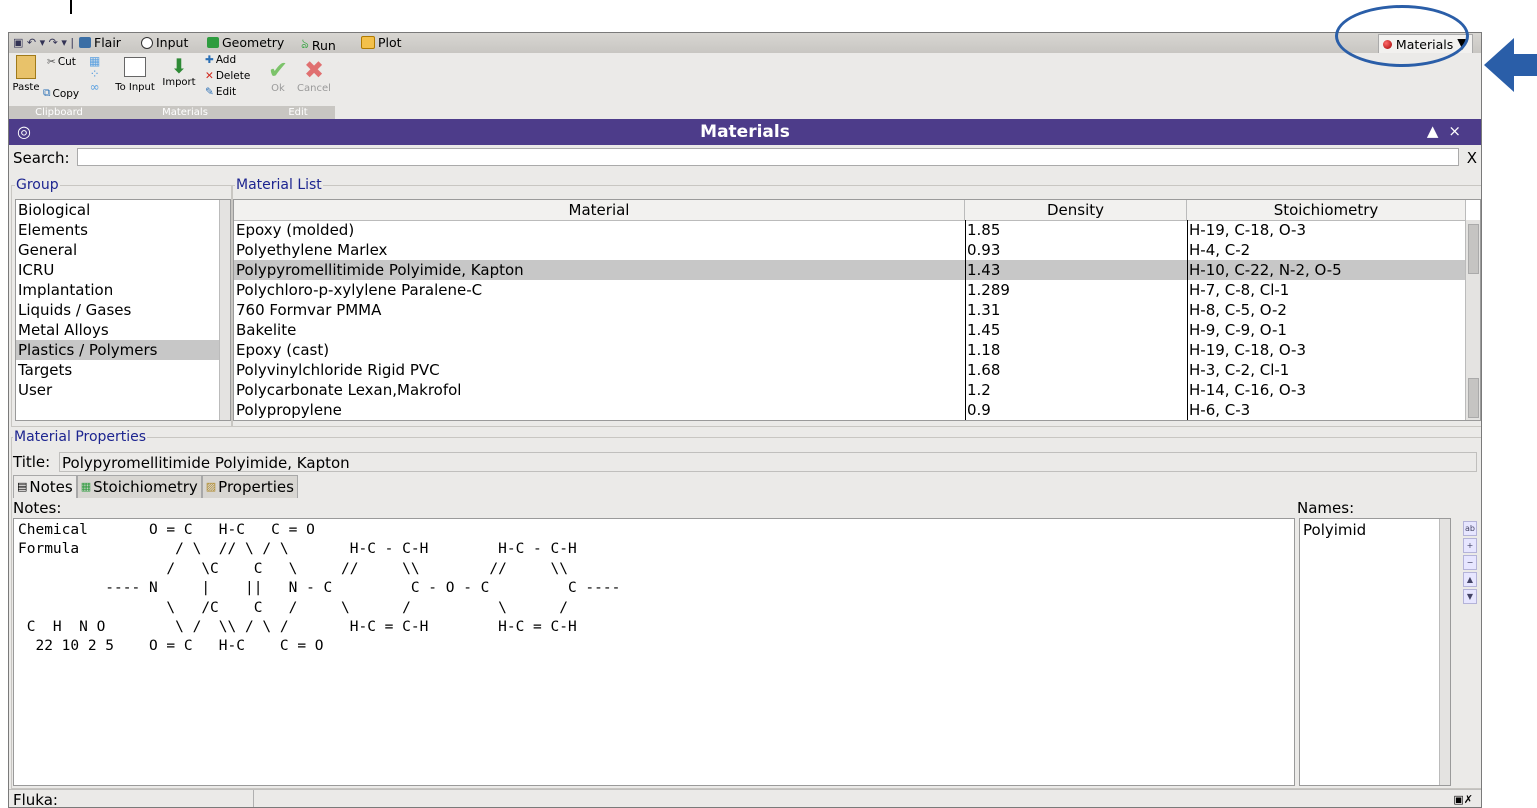 This screenshot has height=808, width=1537. Describe the element at coordinates (283, 350) in the screenshot. I see `material-cell: Epoxy (cast)` at that location.